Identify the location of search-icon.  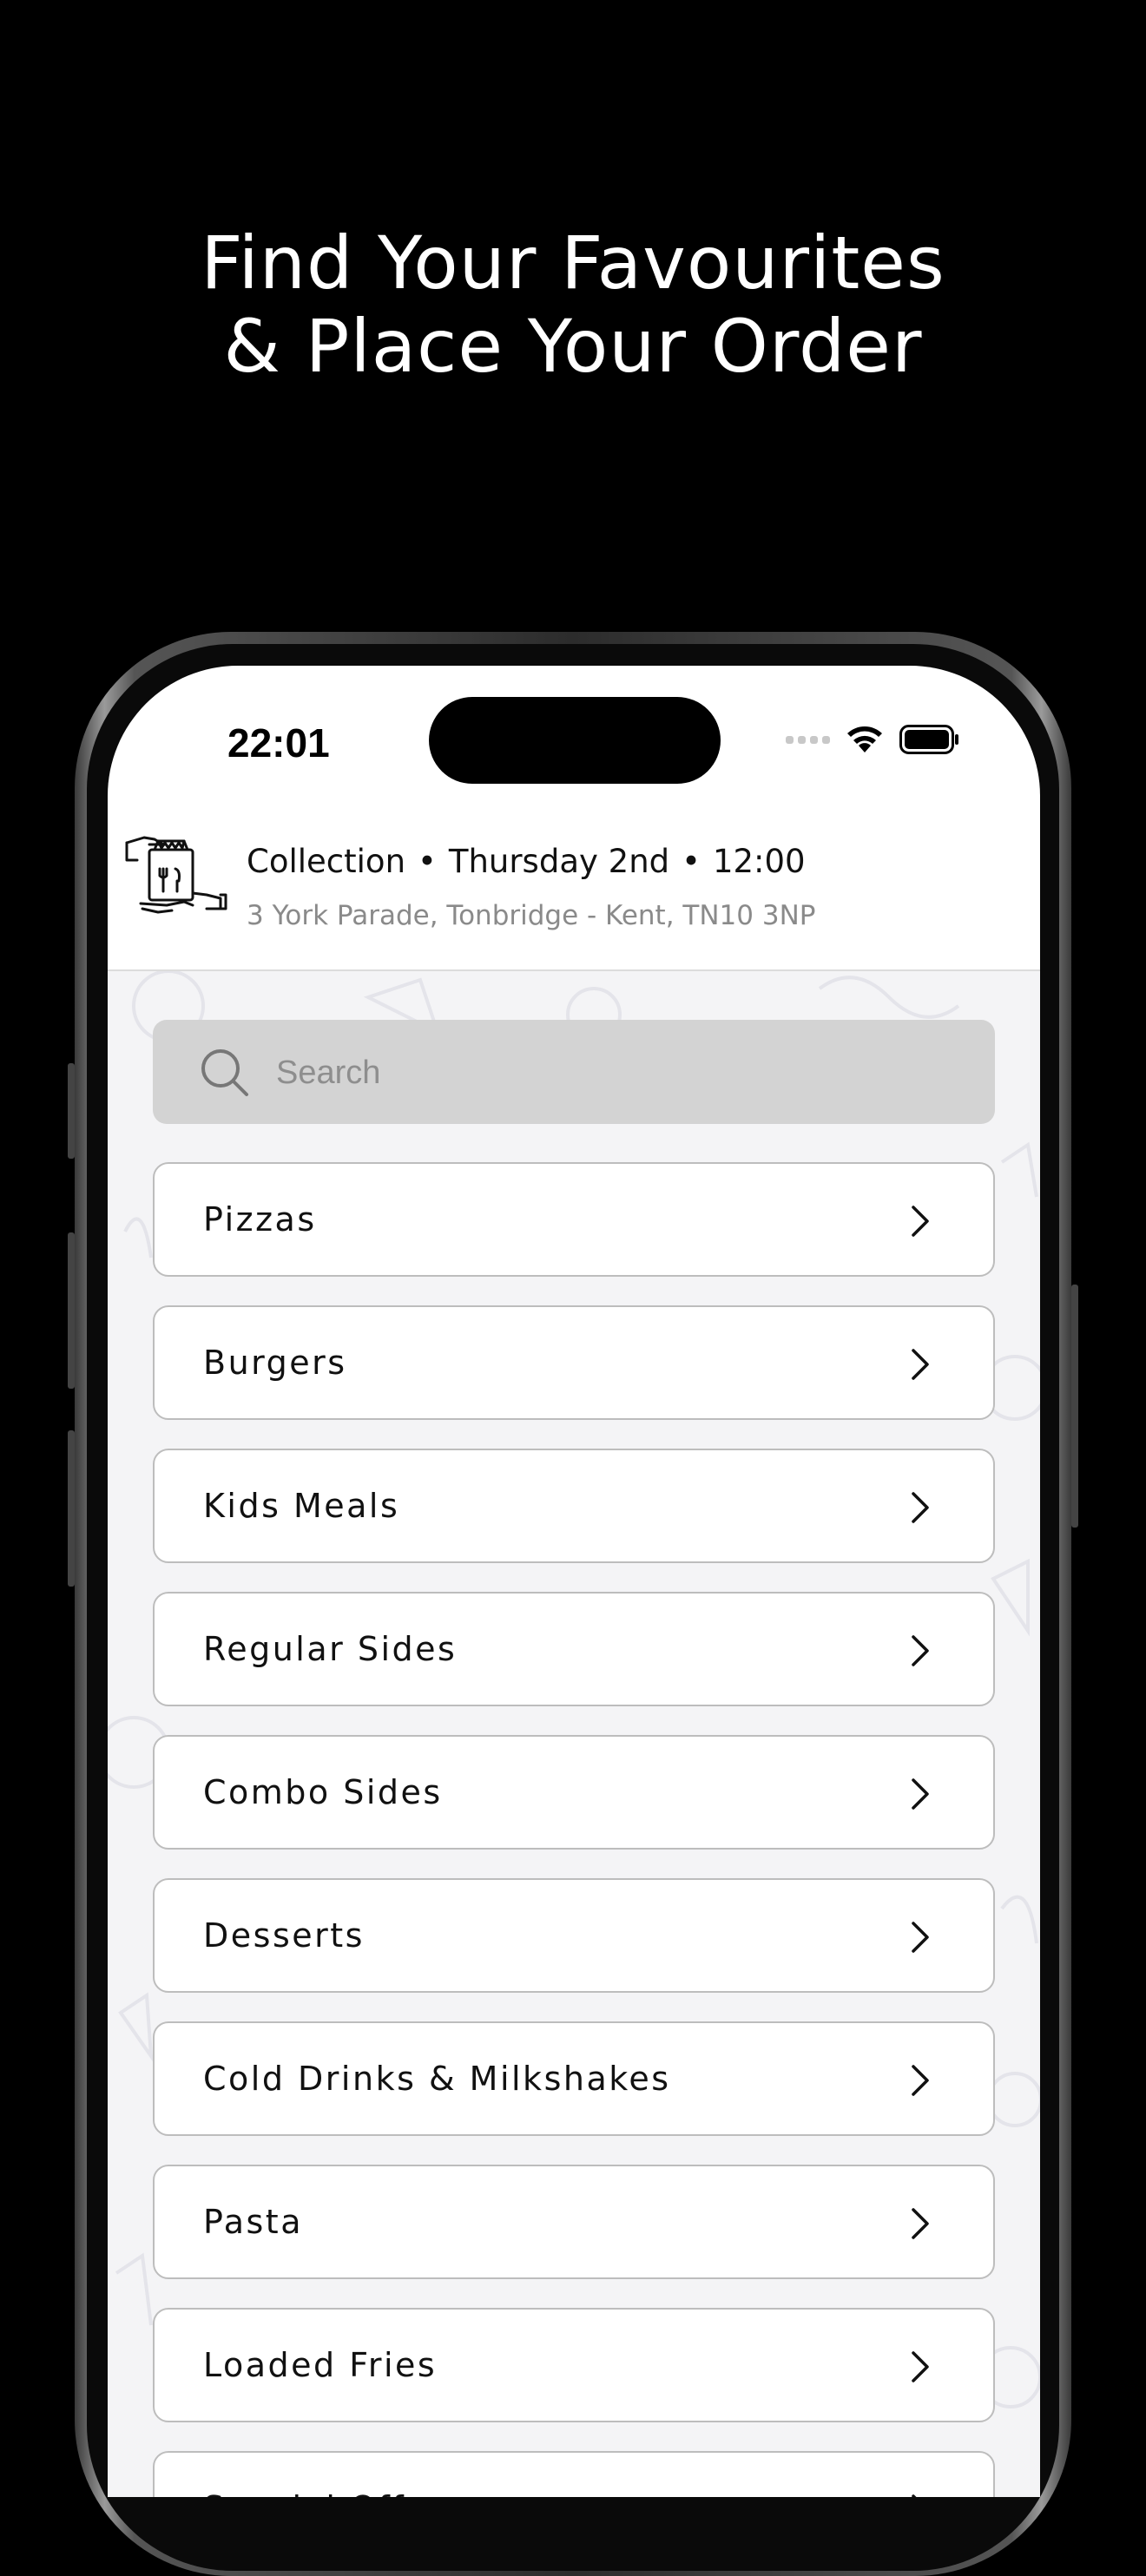
(224, 1072).